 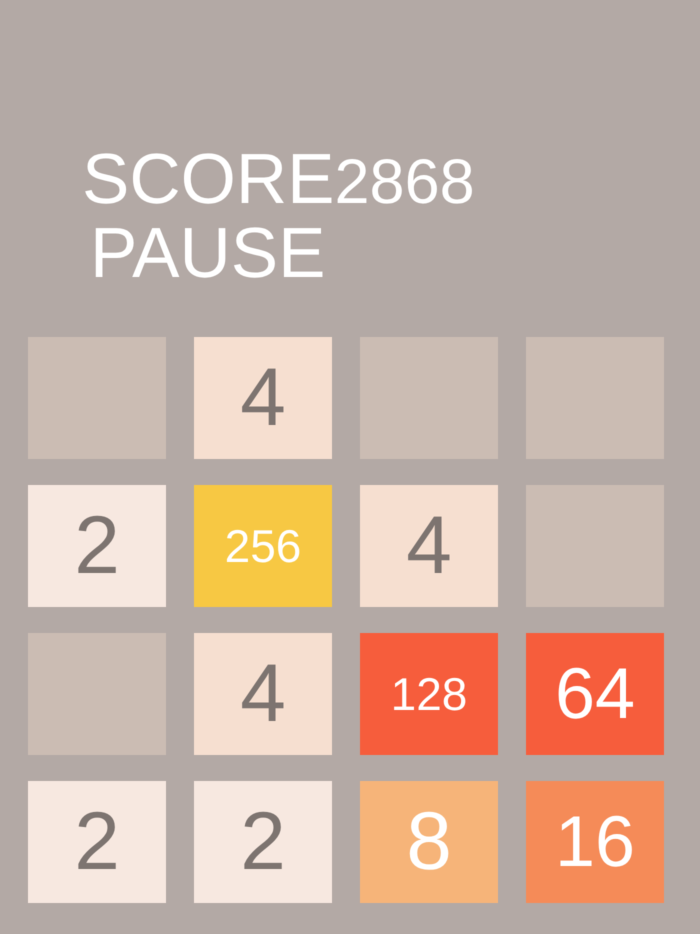 What do you see at coordinates (263, 546) in the screenshot?
I see `number-tile: 256` at bounding box center [263, 546].